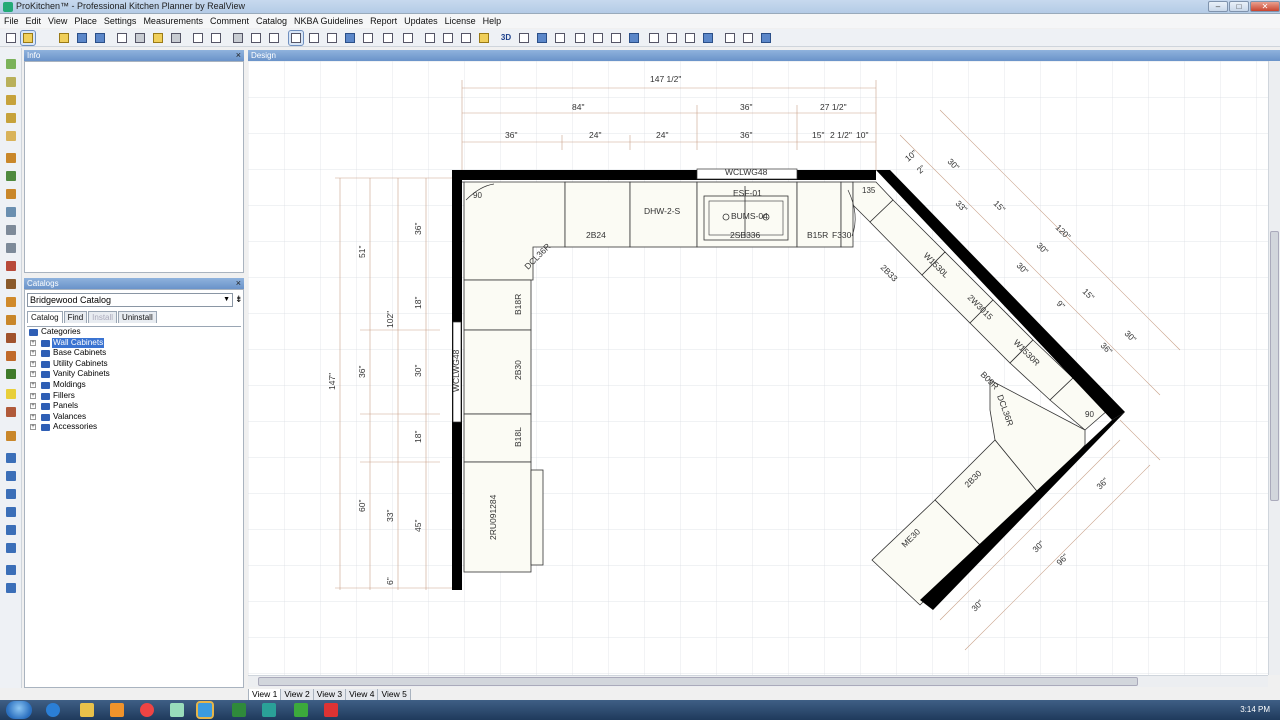 Image resolution: width=1280 pixels, height=720 pixels. I want to click on save-as-icon, so click(100, 38).